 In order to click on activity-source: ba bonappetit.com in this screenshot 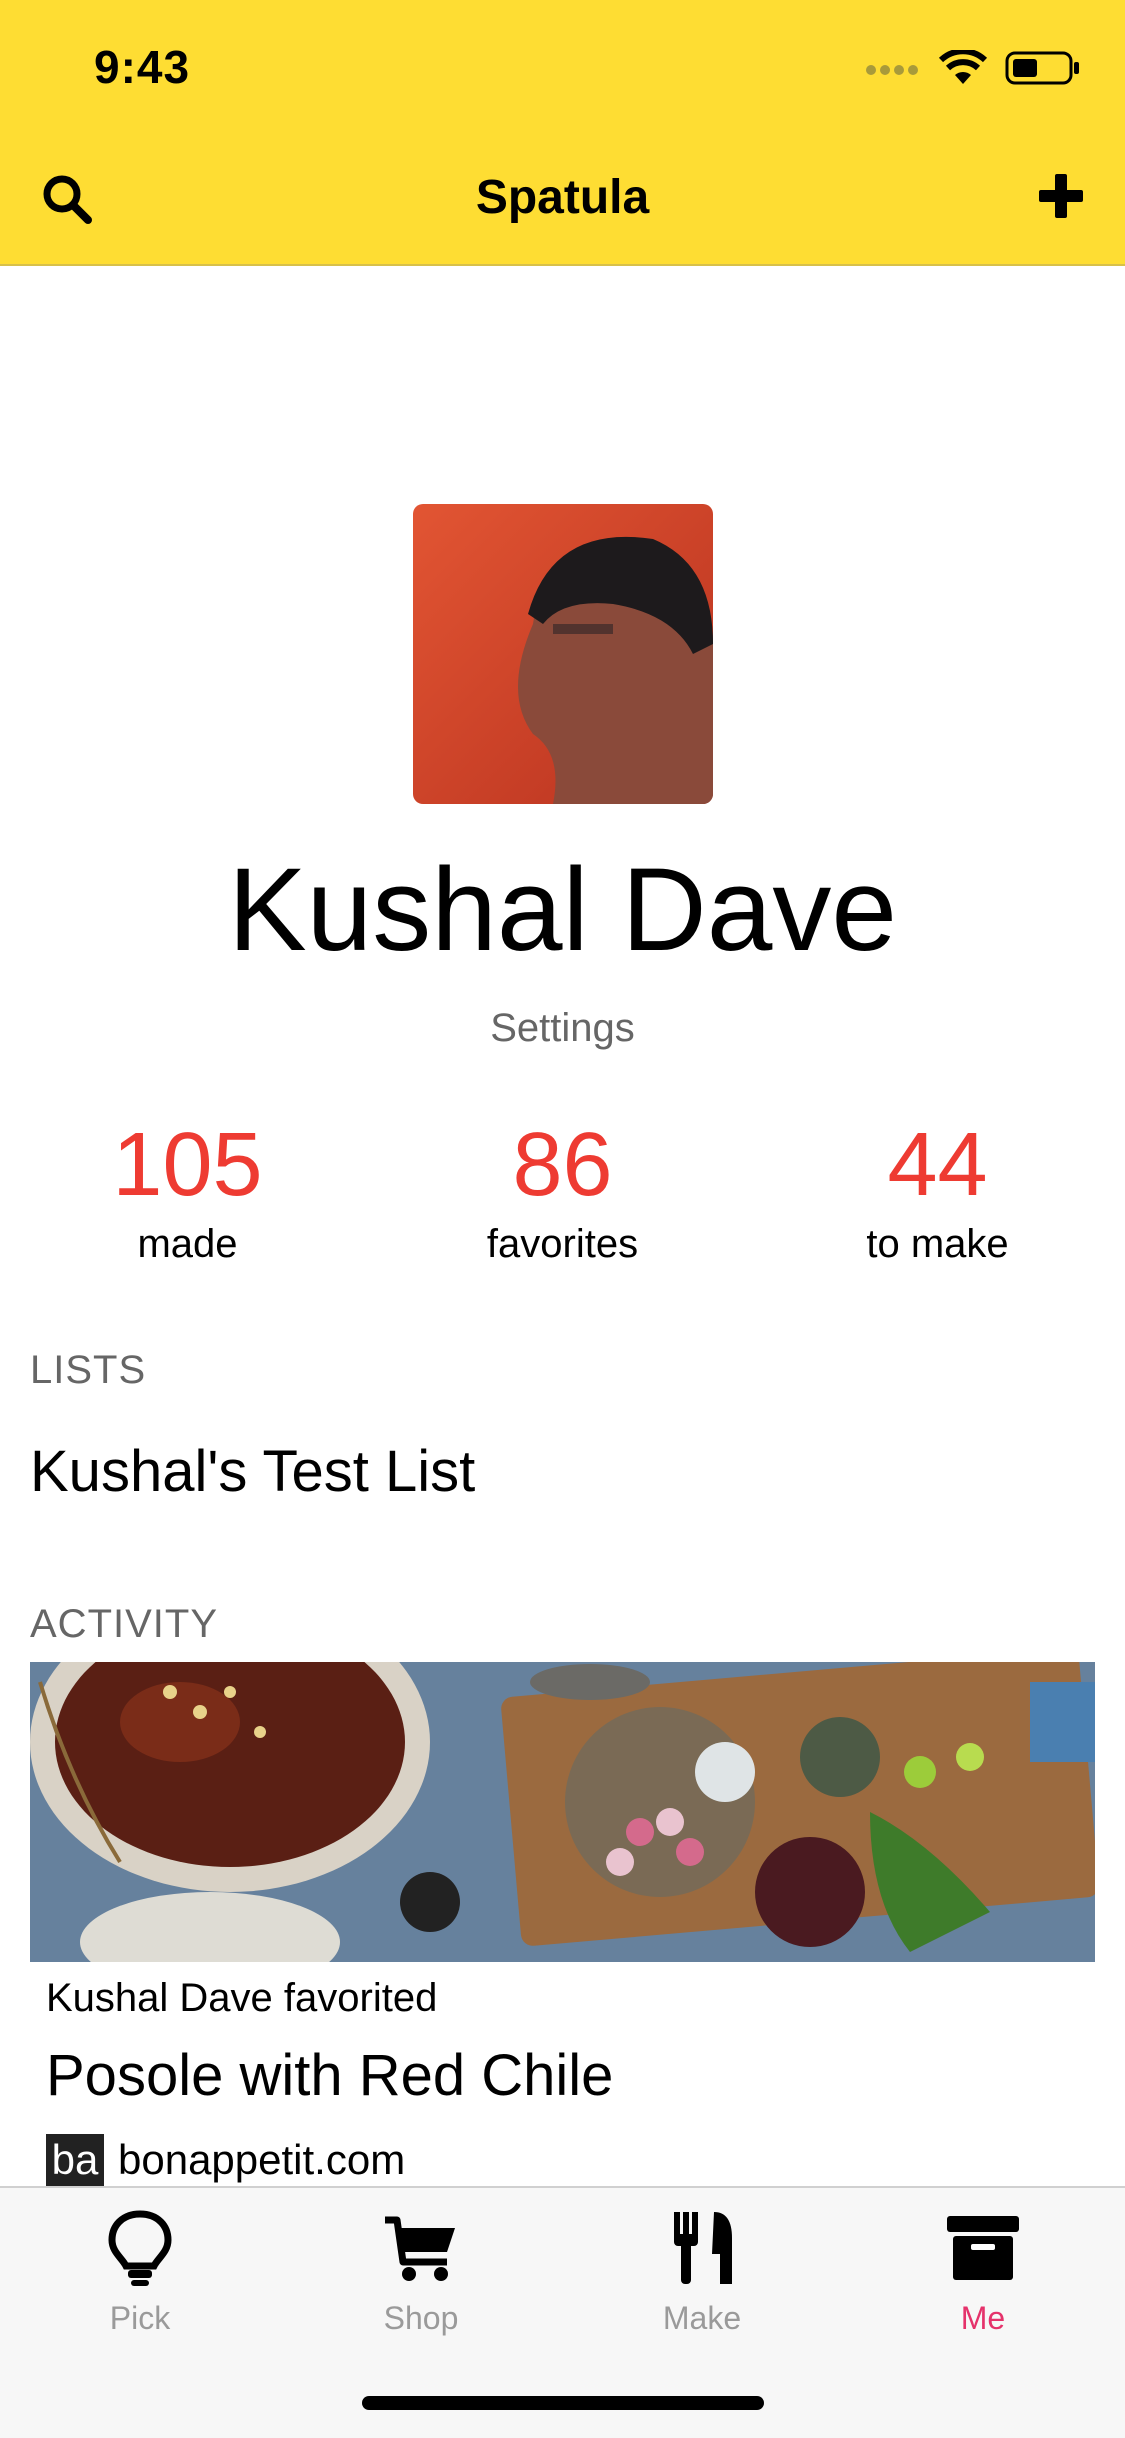, I will do `click(225, 2160)`.